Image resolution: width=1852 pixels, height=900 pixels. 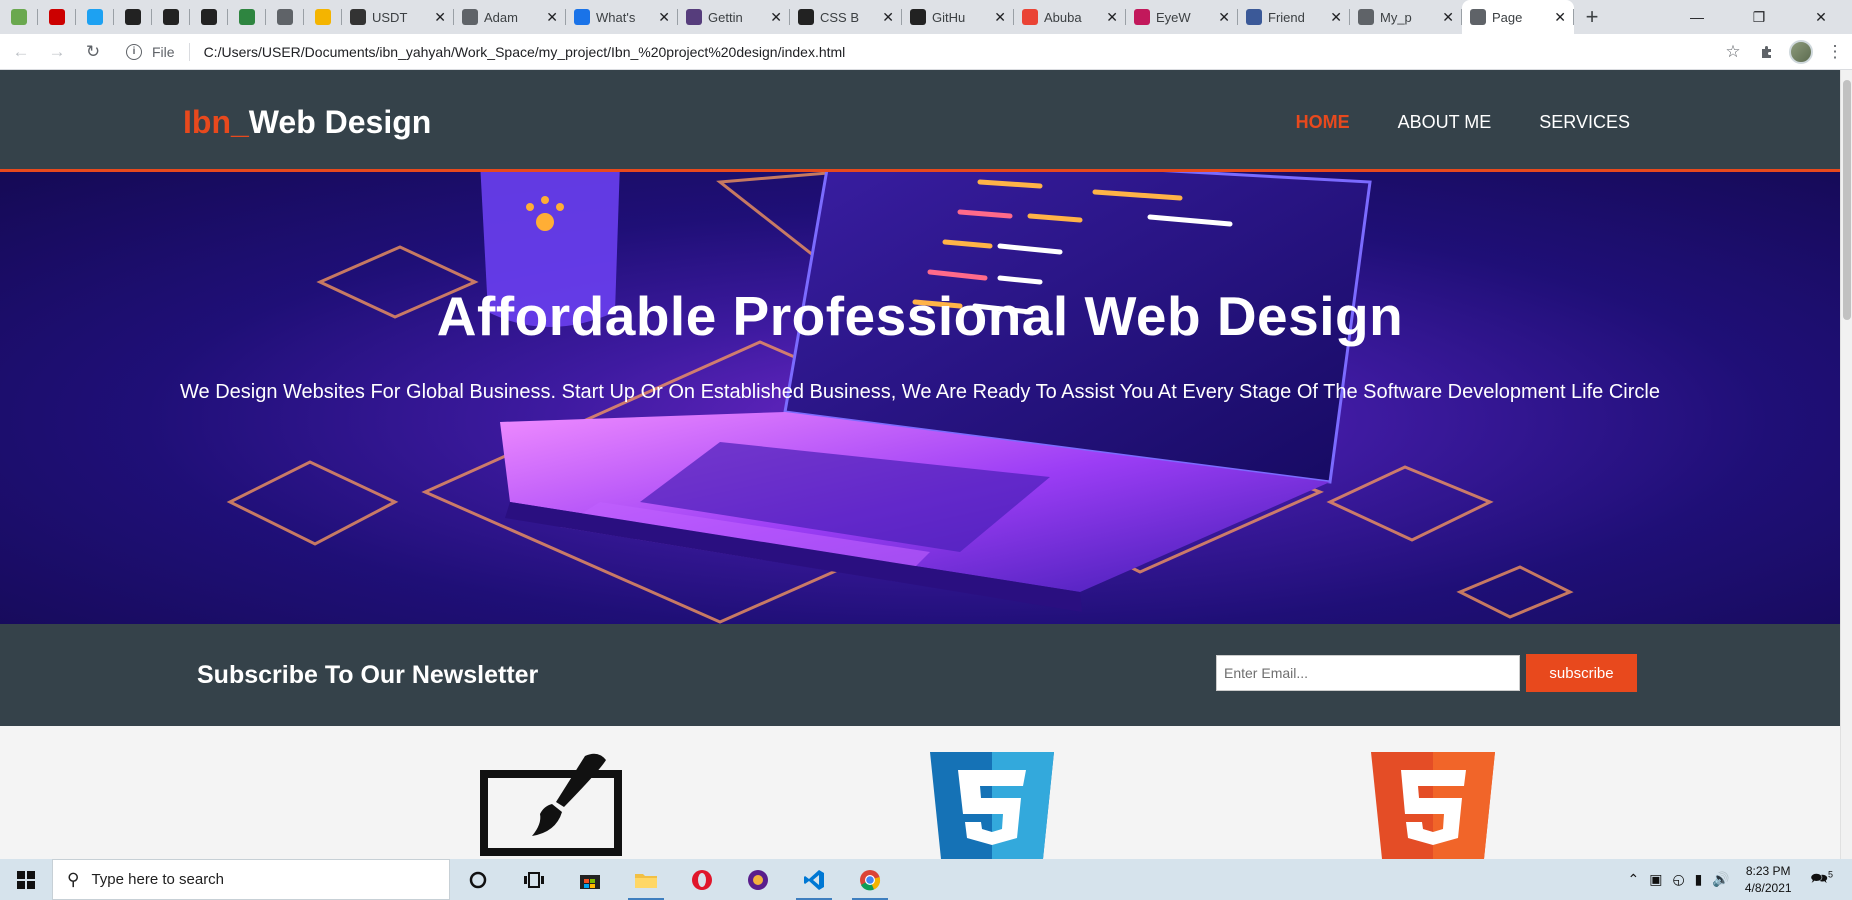 I want to click on browser-tab: Gettin ✕, so click(x=734, y=17).